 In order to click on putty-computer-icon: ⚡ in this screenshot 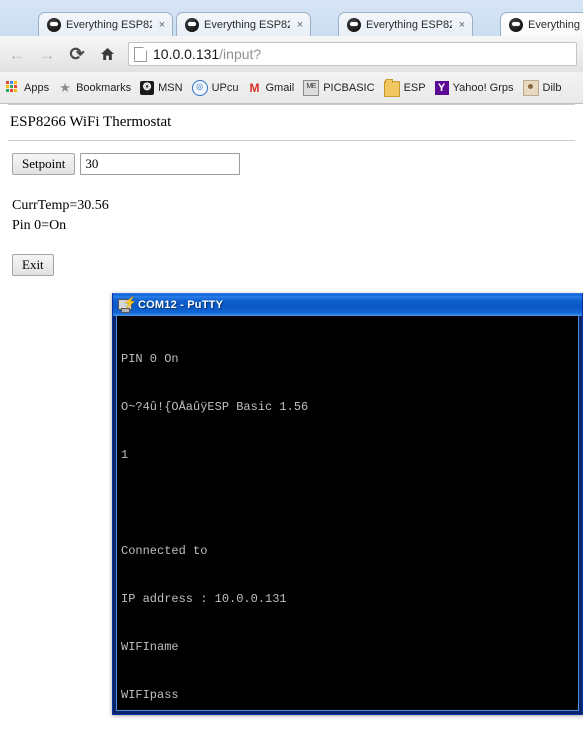, I will do `click(127, 305)`.